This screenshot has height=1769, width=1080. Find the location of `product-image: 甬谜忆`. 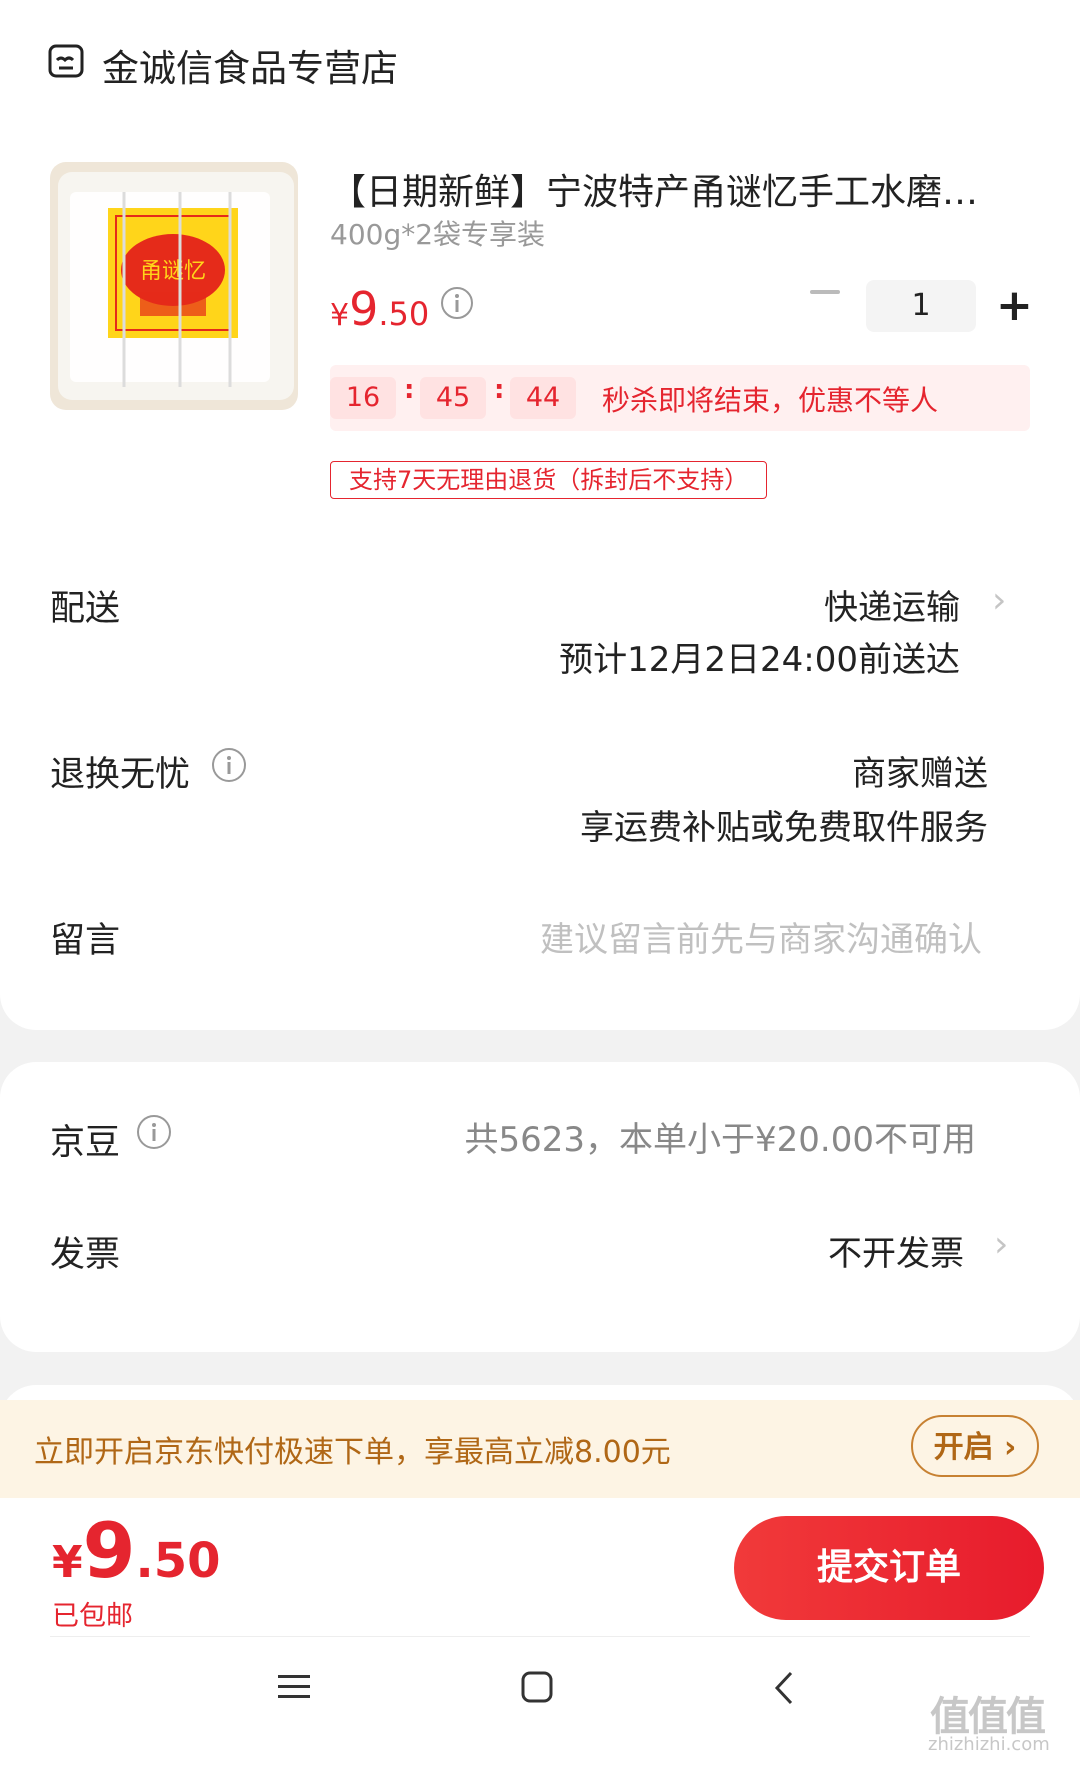

product-image: 甬谜忆 is located at coordinates (174, 286).